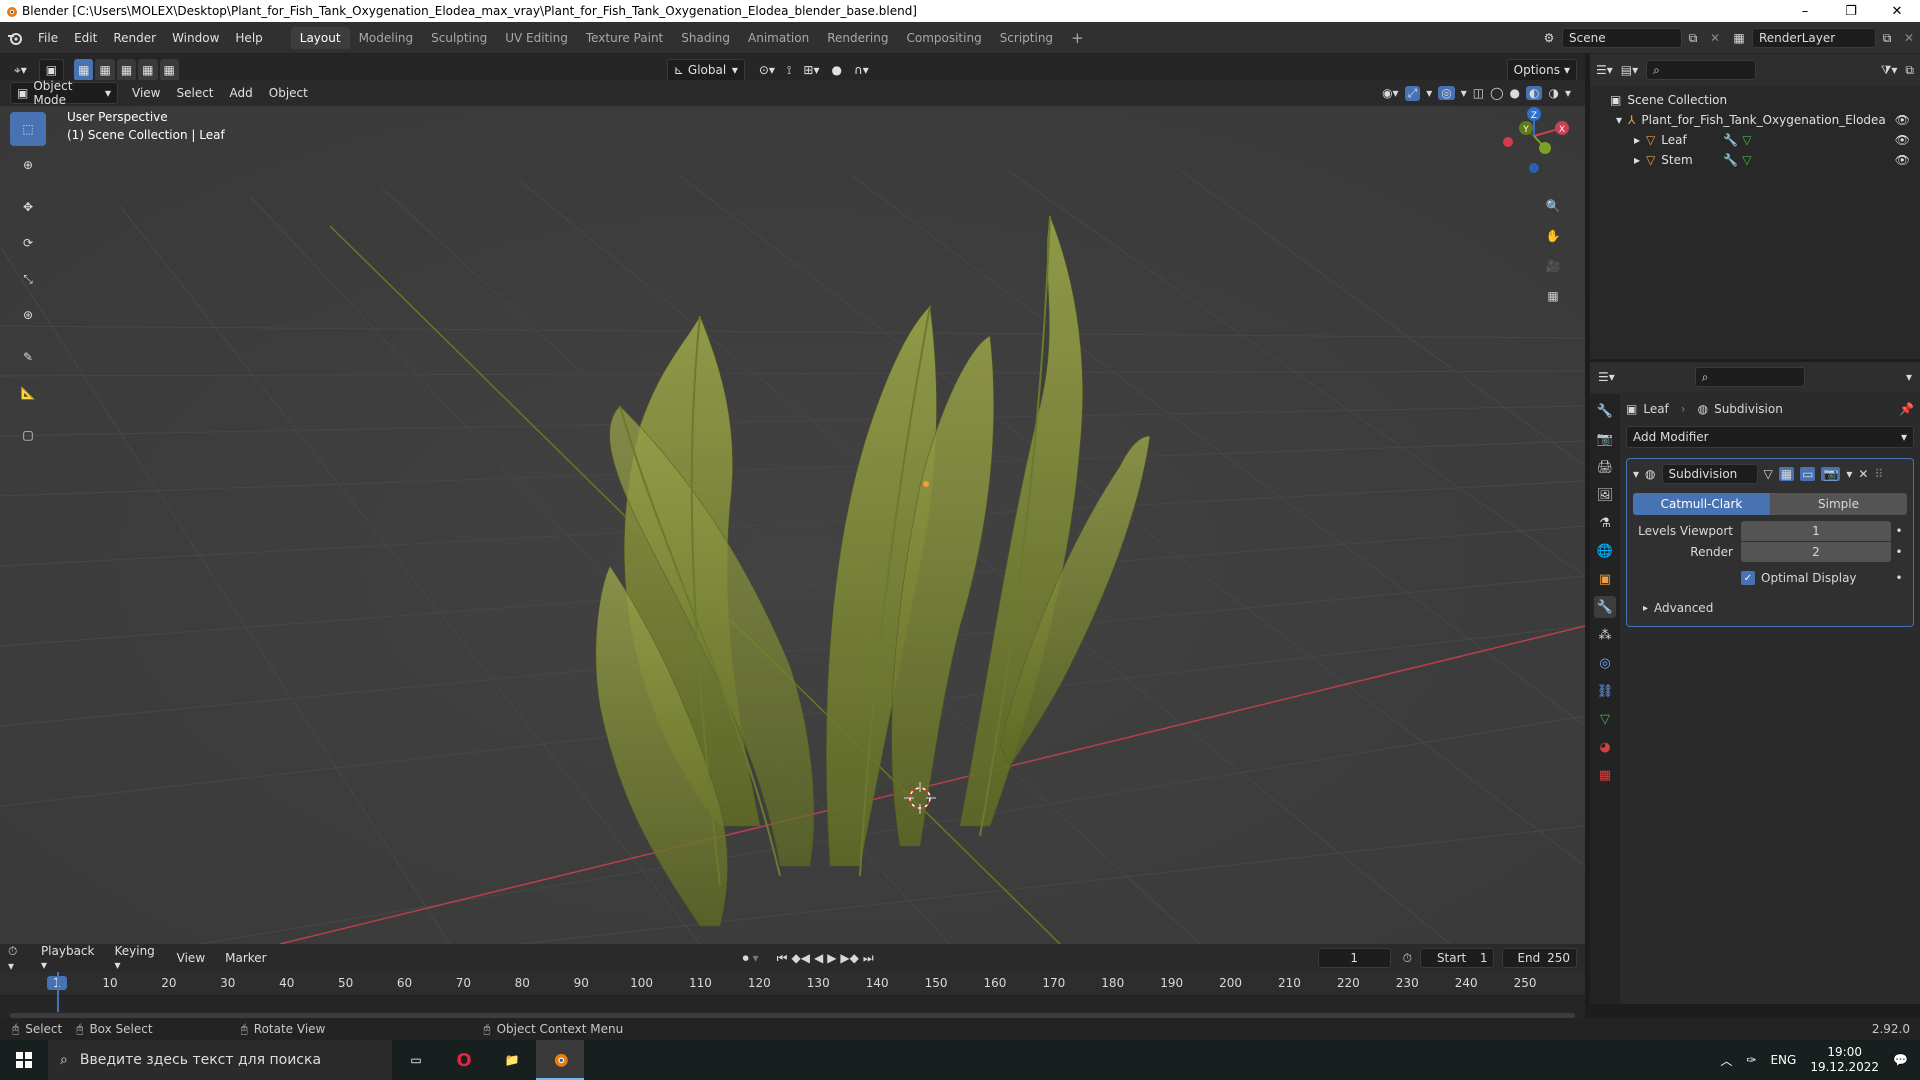  I want to click on display-mode-icon: ▤▾, so click(1629, 70).